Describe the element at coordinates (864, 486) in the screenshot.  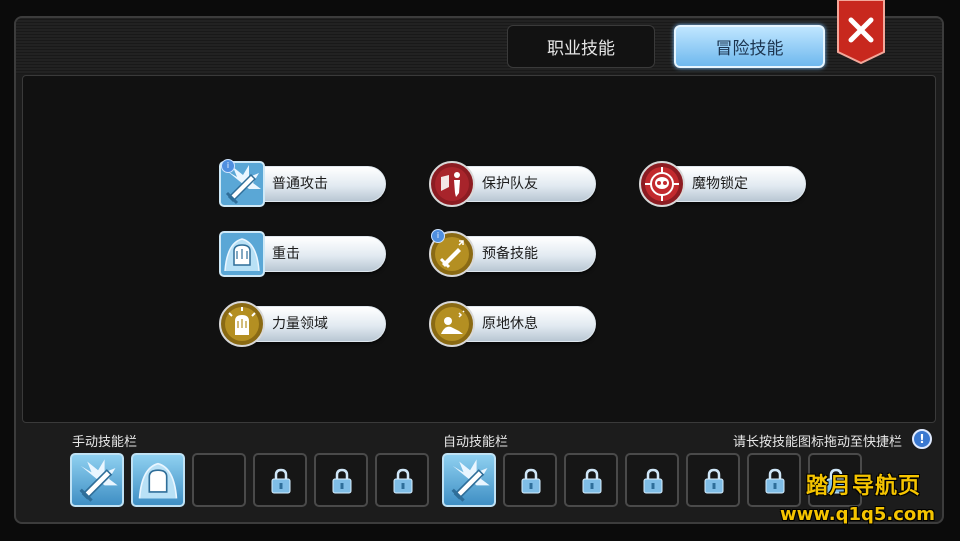
I see `watermark-title: 踏月导航页` at that location.